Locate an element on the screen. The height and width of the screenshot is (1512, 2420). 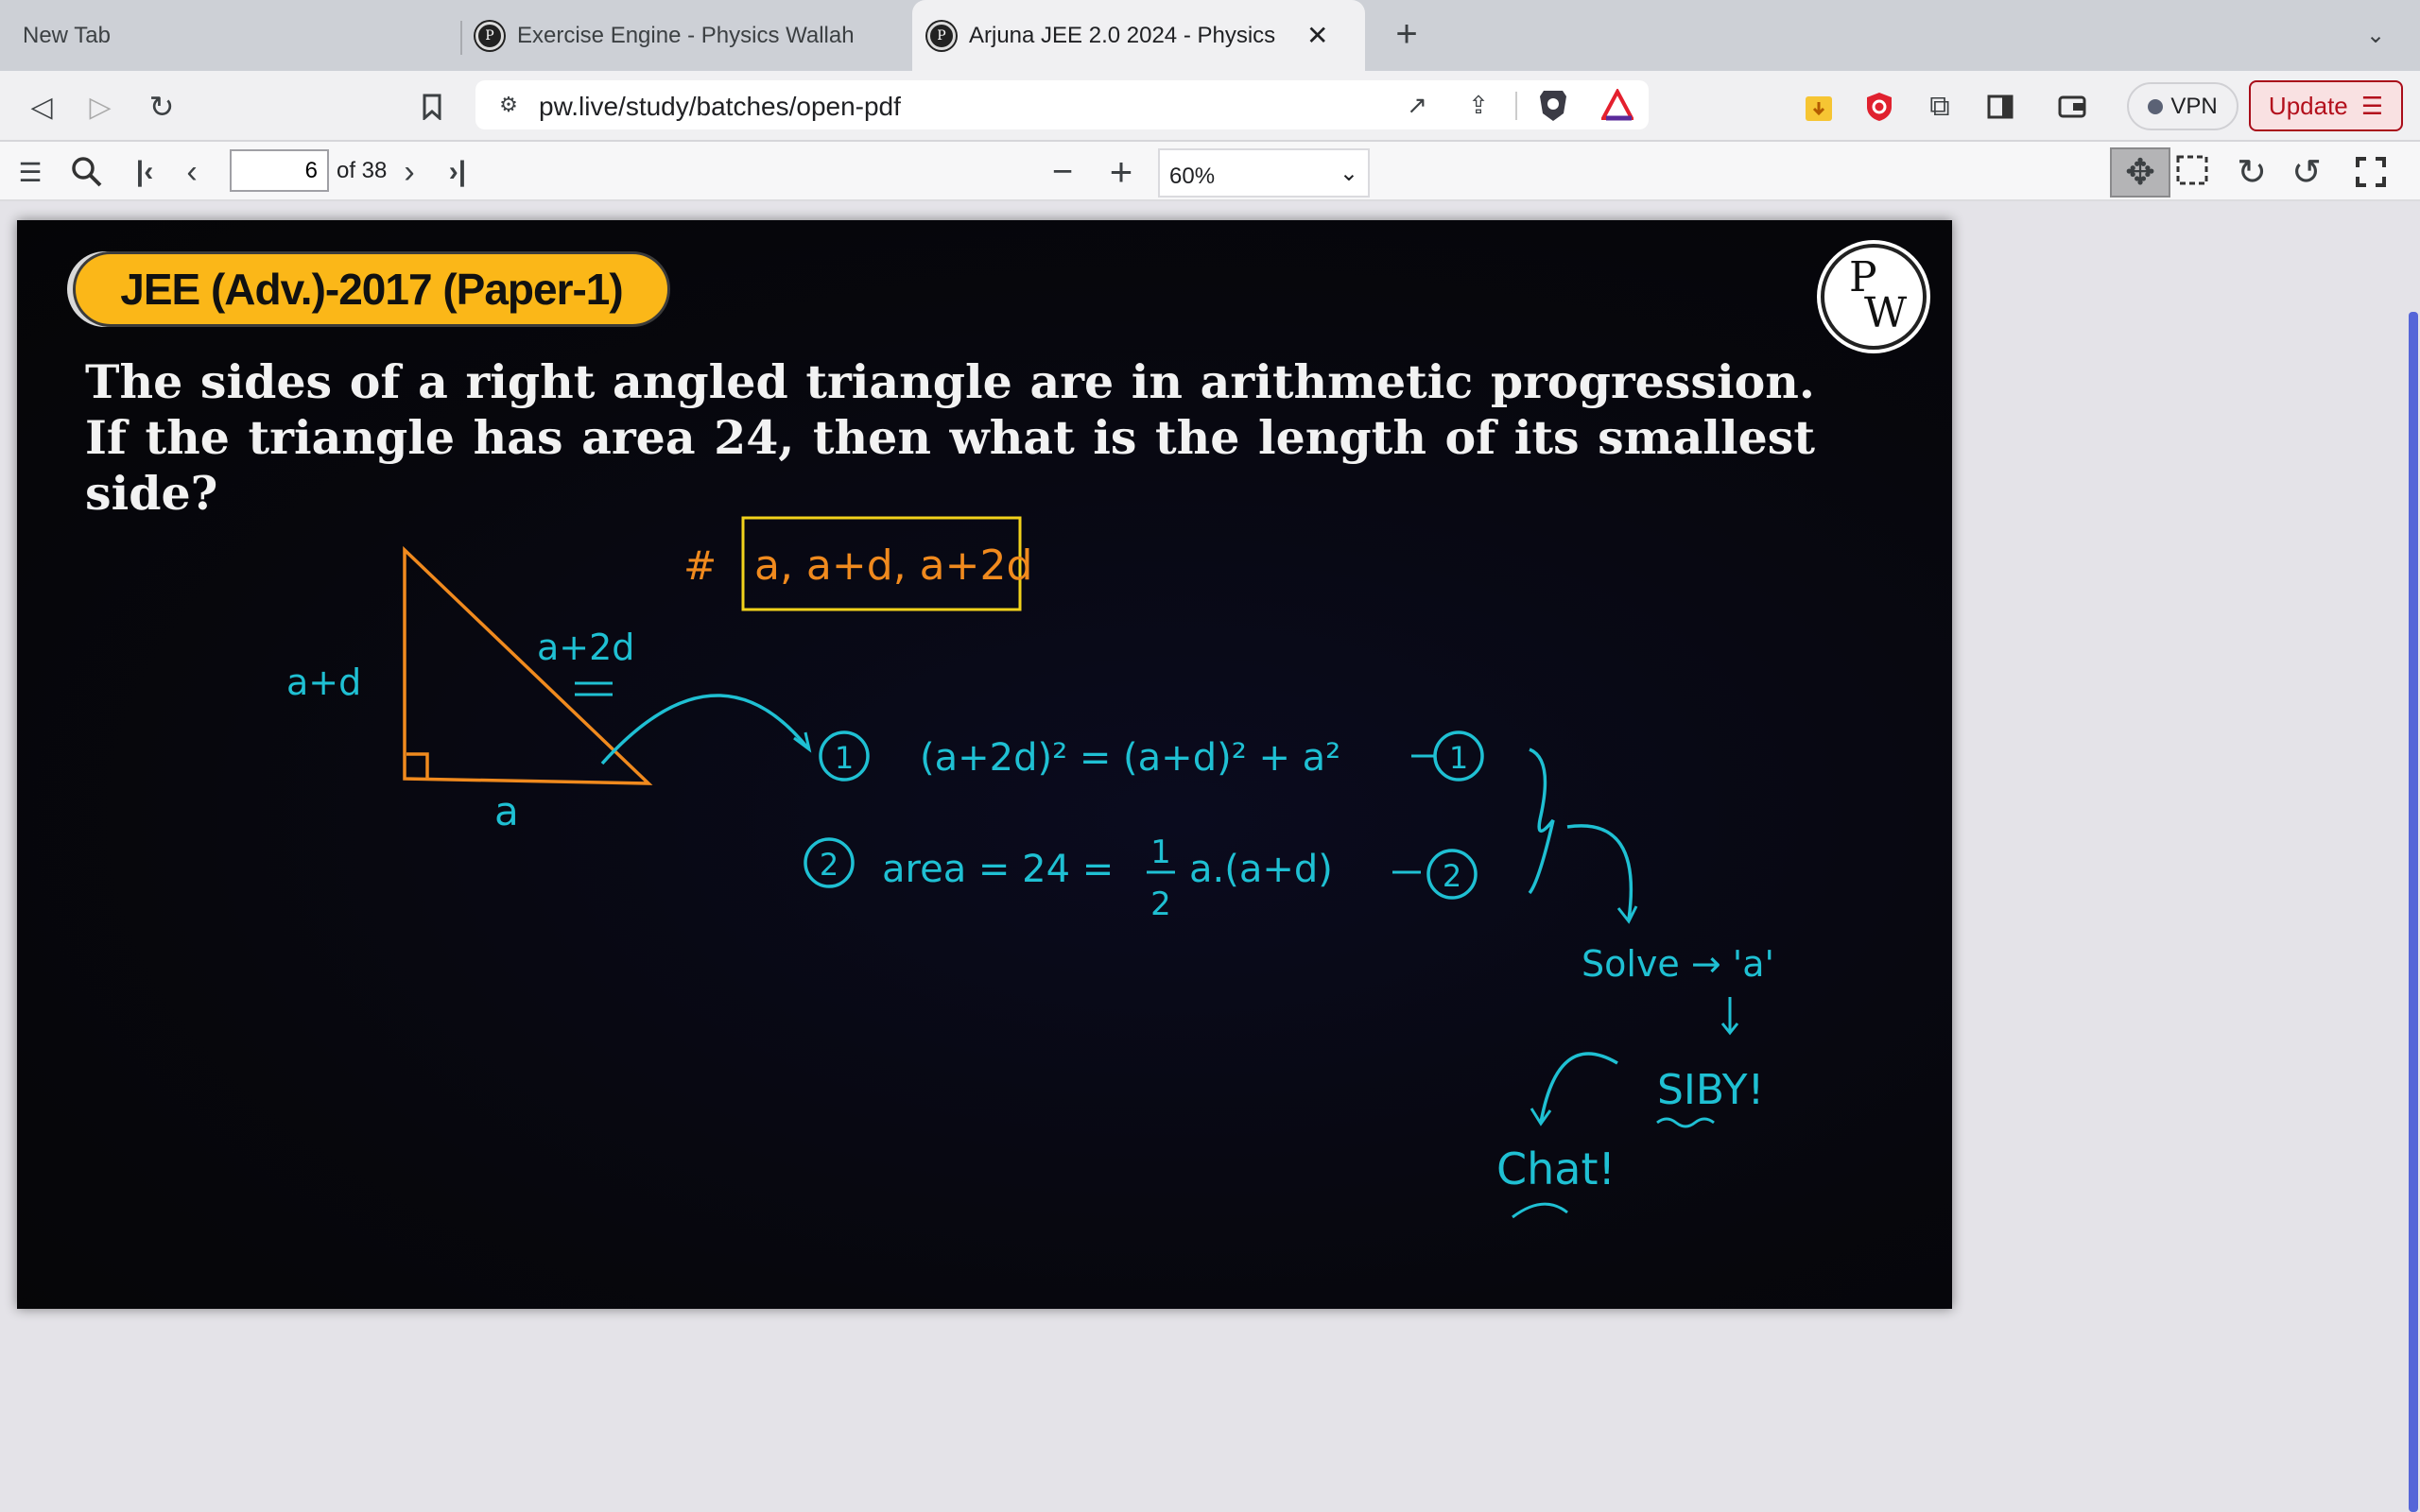
ap-box-text: a, a+d, a+2d is located at coordinates (893, 565).